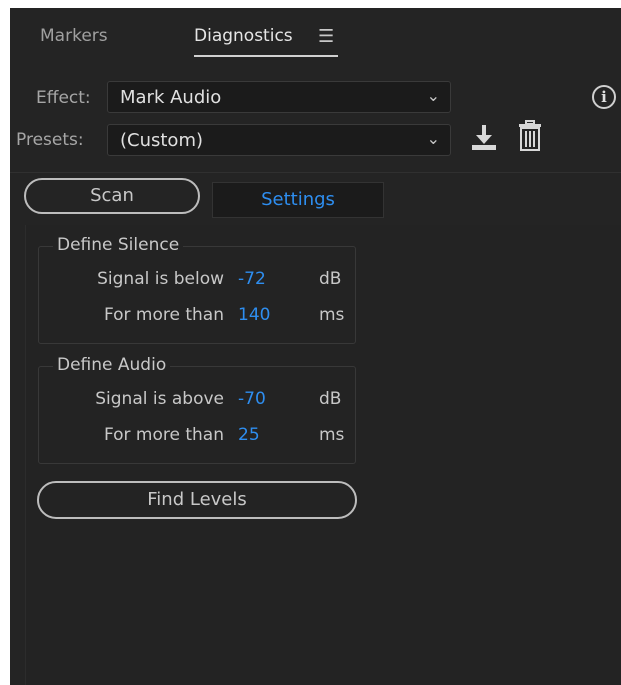 The height and width of the screenshot is (685, 621). What do you see at coordinates (63, 98) in the screenshot?
I see `effect-label: Effect:` at bounding box center [63, 98].